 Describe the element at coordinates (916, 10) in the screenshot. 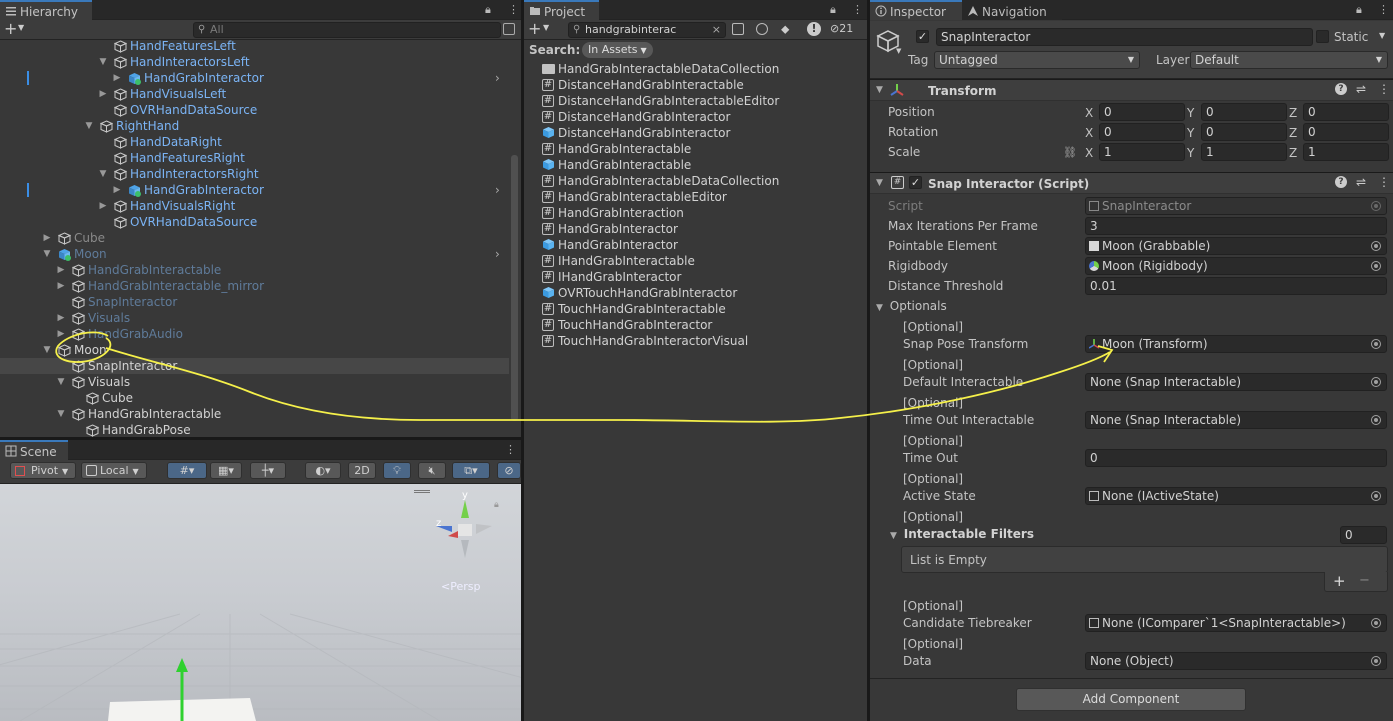

I see `tab-inspector: Inspector` at that location.